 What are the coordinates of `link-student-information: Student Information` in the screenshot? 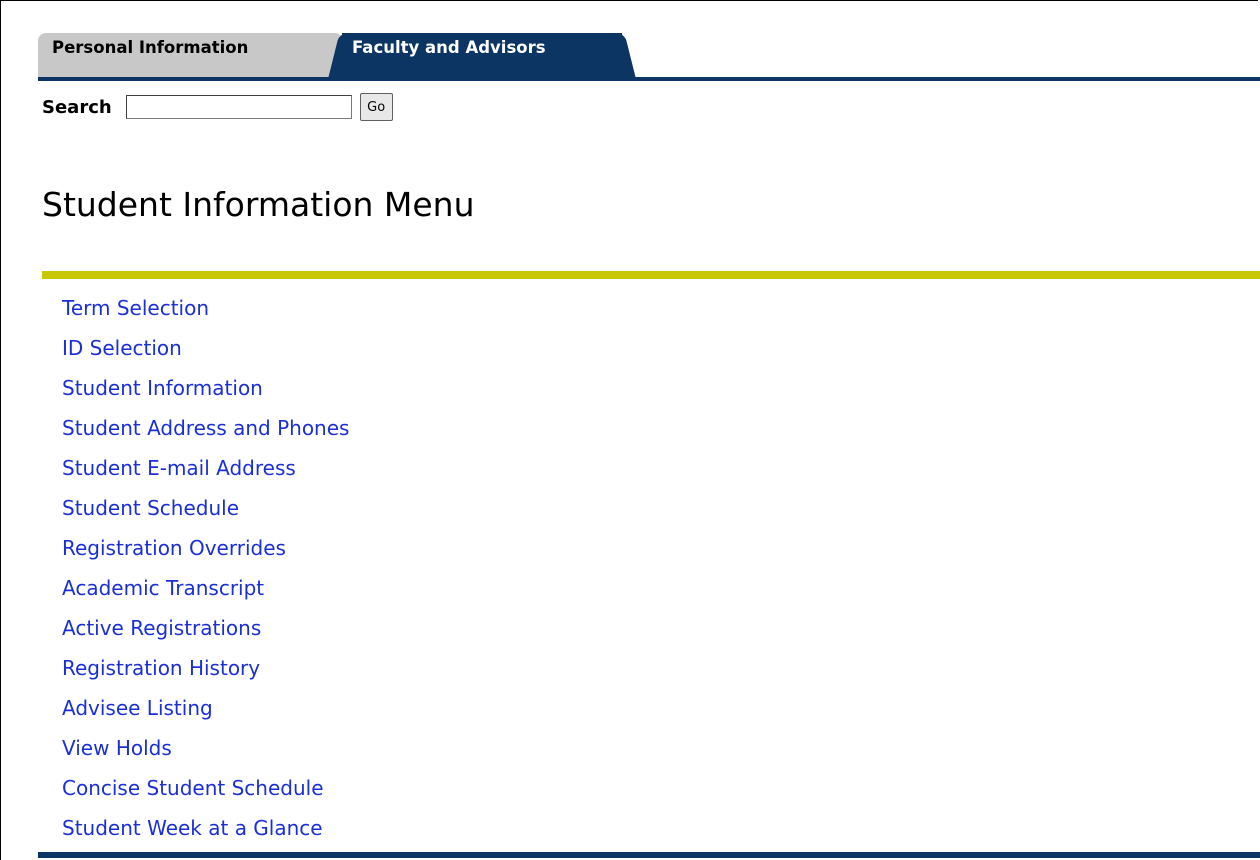 It's located at (162, 388).